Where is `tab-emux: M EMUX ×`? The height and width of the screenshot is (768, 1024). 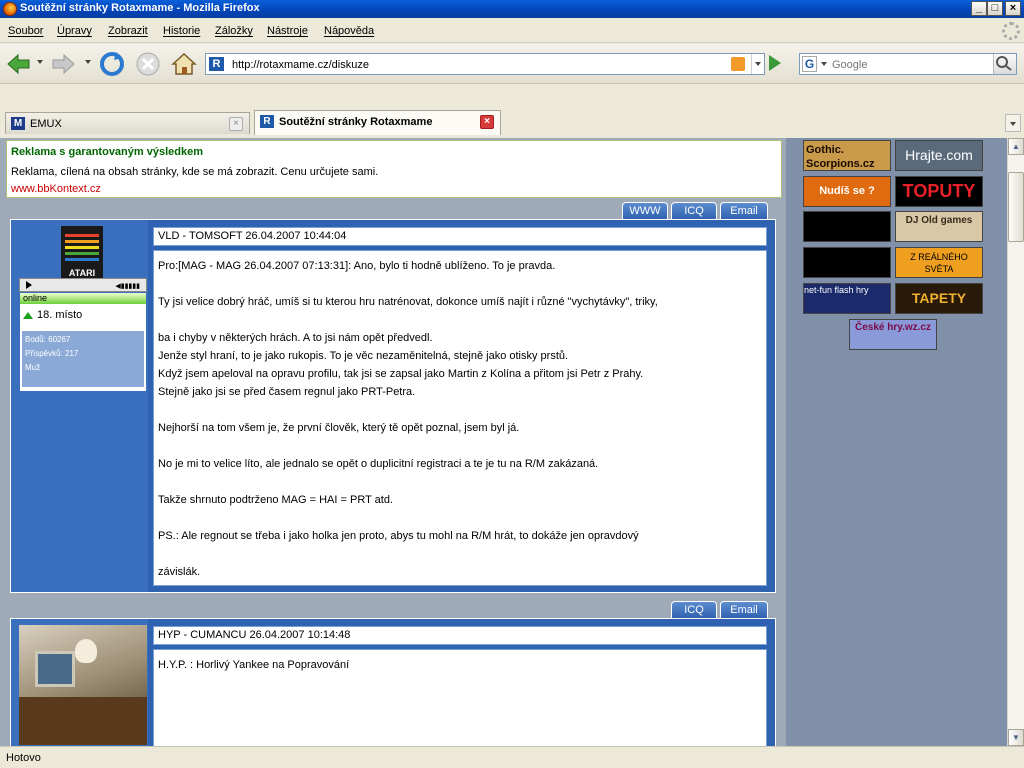 tab-emux: M EMUX × is located at coordinates (127, 123).